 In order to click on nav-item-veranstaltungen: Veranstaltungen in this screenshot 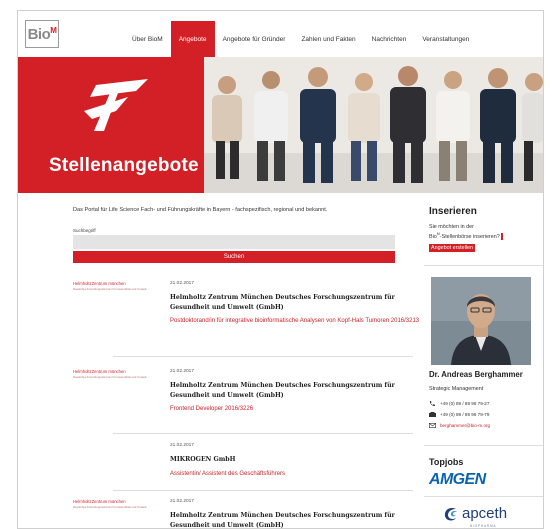, I will do `click(445, 39)`.